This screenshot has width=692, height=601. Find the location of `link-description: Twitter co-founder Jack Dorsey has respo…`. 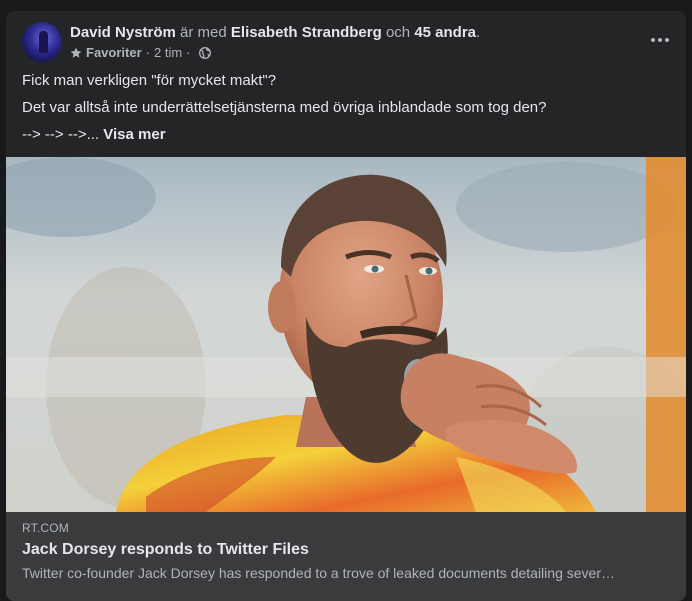

link-description: Twitter co-founder Jack Dorsey has respo… is located at coordinates (318, 573).